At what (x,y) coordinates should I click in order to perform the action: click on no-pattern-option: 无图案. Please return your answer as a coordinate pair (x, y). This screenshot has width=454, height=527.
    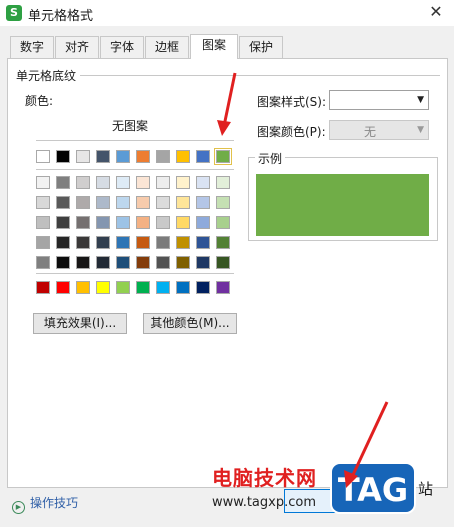
    Looking at the image, I should click on (130, 125).